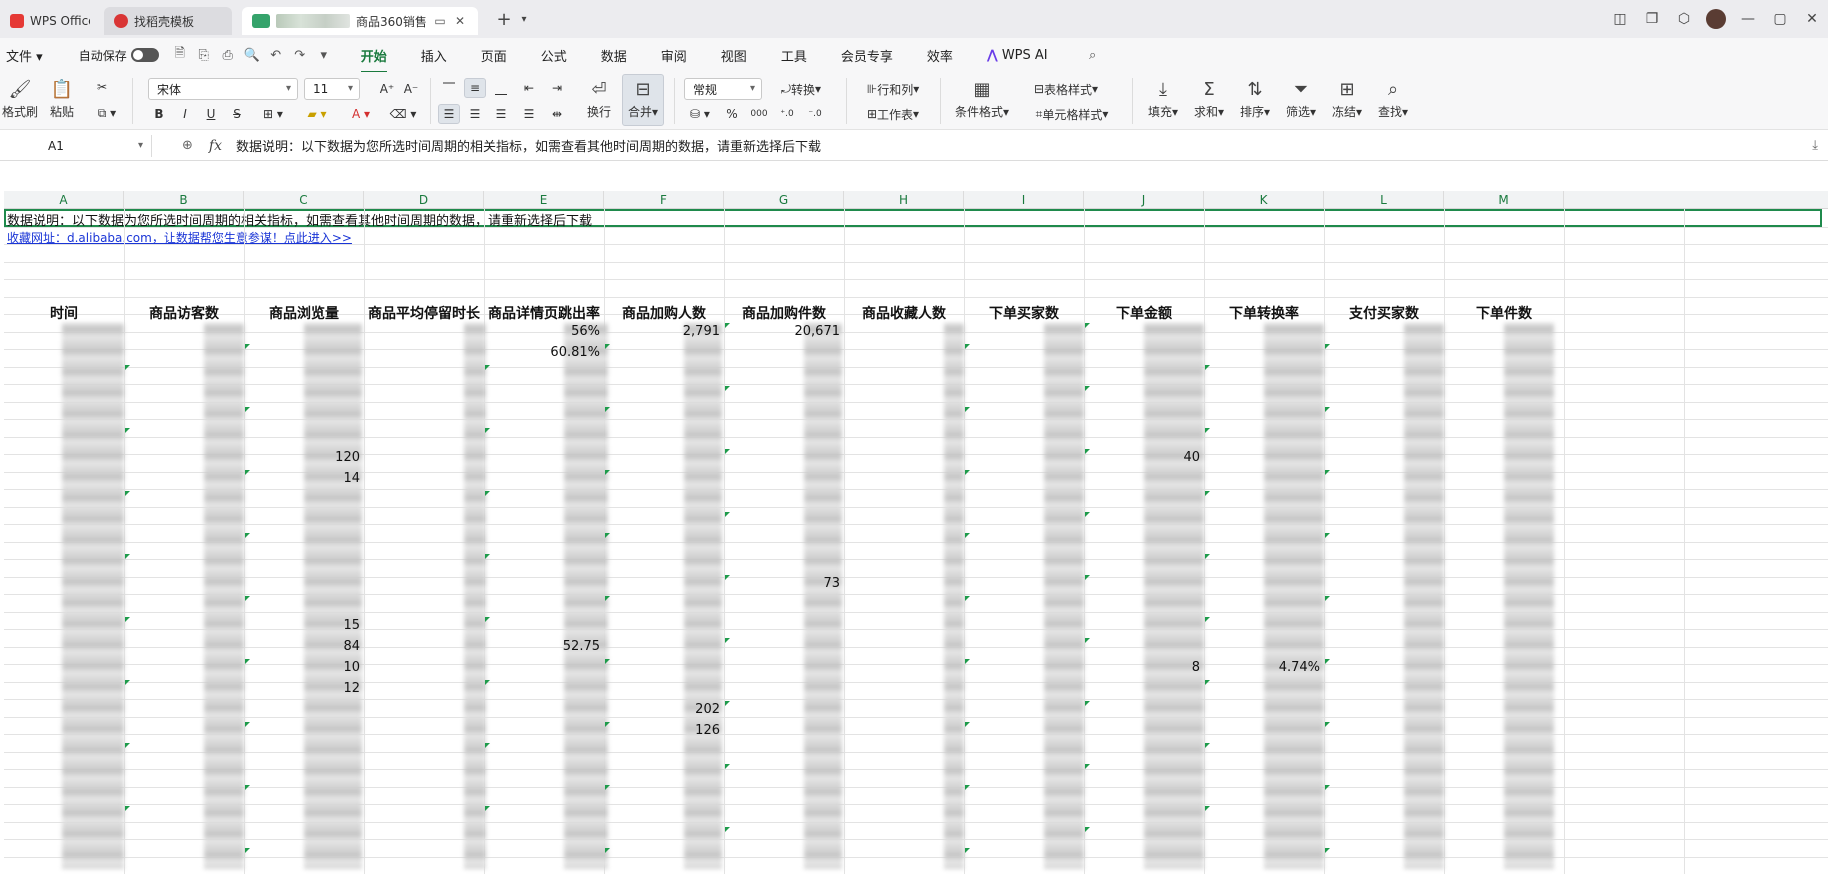  What do you see at coordinates (1024, 313) in the screenshot?
I see `table-header-cell: 下单买家数` at bounding box center [1024, 313].